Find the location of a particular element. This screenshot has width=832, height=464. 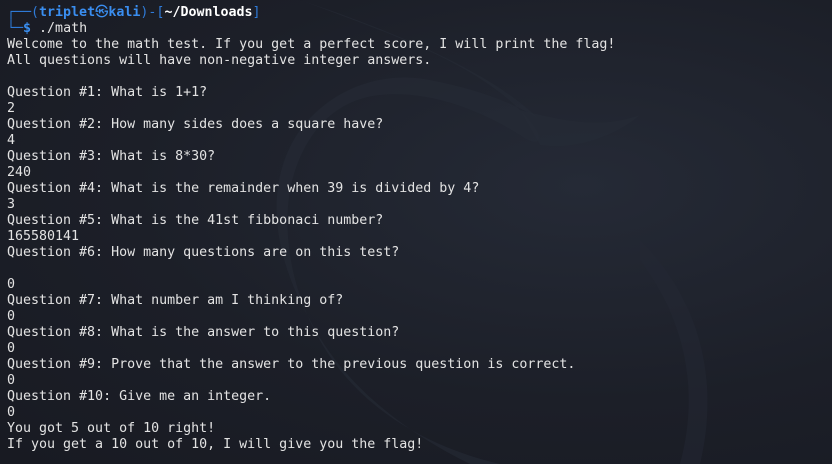

output-line: Question #10: Give me an integer. is located at coordinates (139, 396).